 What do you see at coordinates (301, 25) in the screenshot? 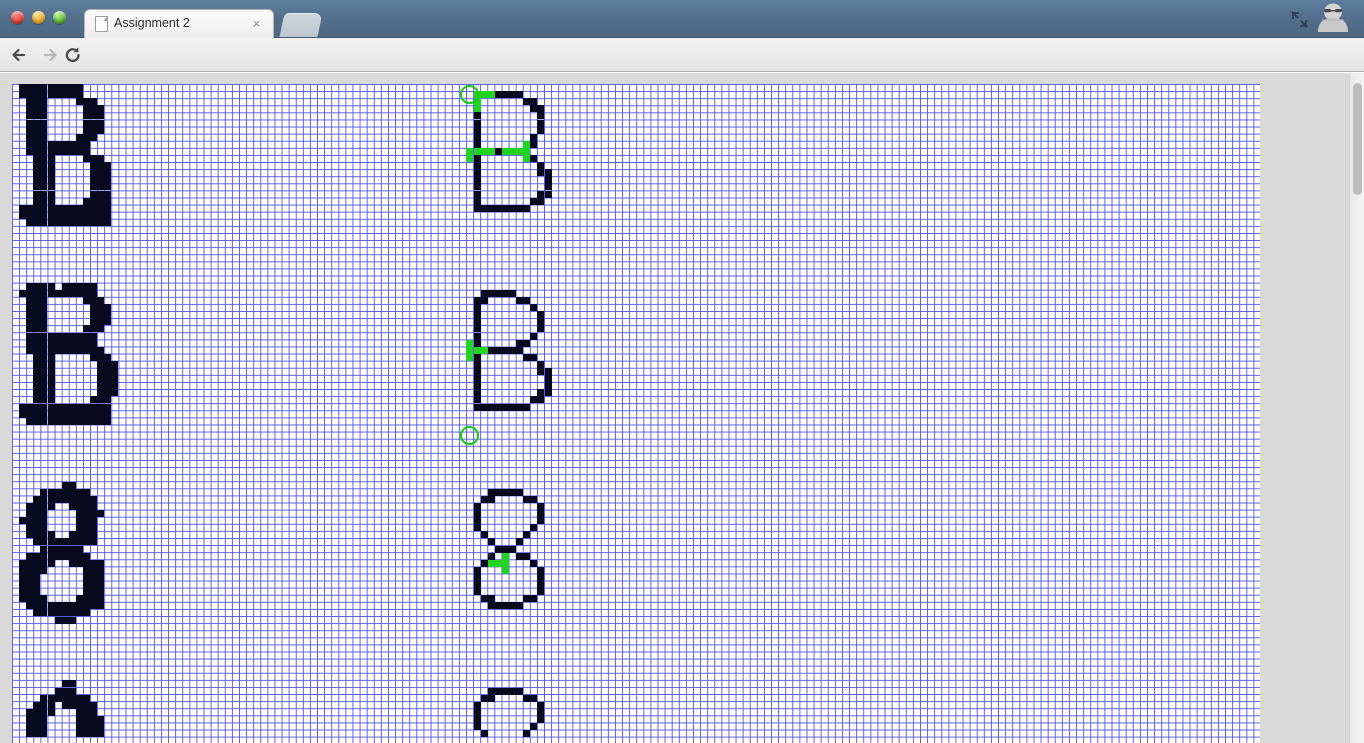
I see `new-tab-button` at bounding box center [301, 25].